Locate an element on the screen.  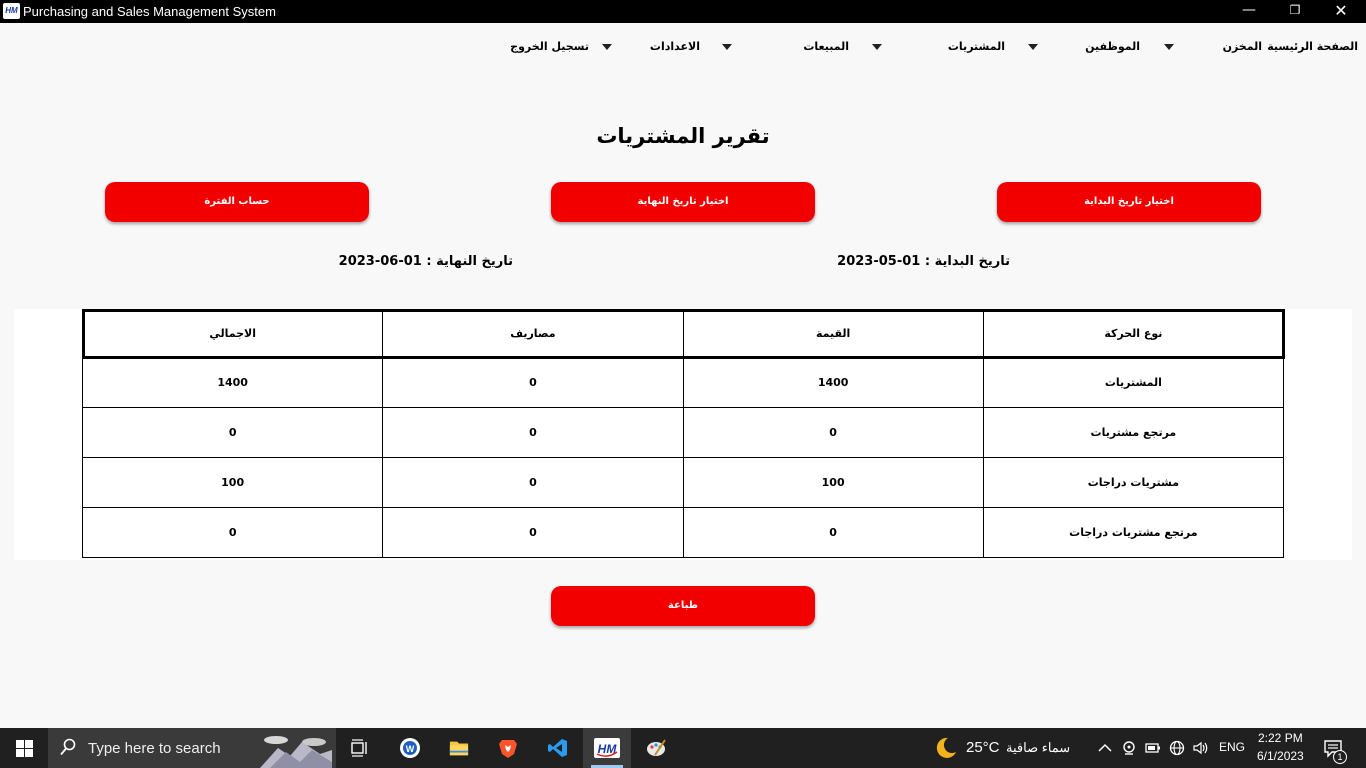
table-row: مرتجع مشتريات 0 0 0 is located at coordinates (683, 432).